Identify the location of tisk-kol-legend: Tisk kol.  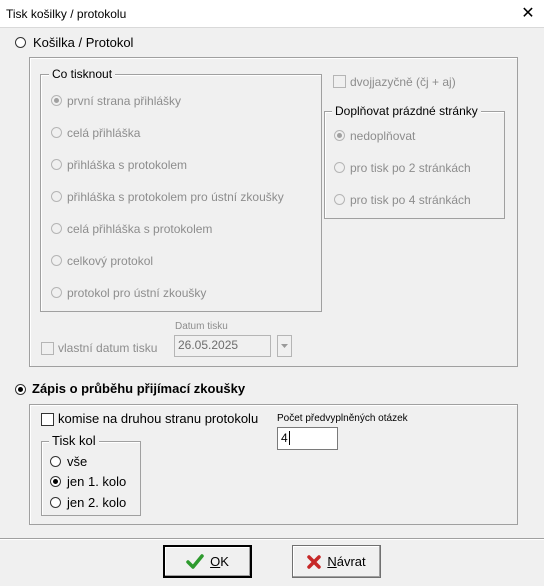
(74, 440).